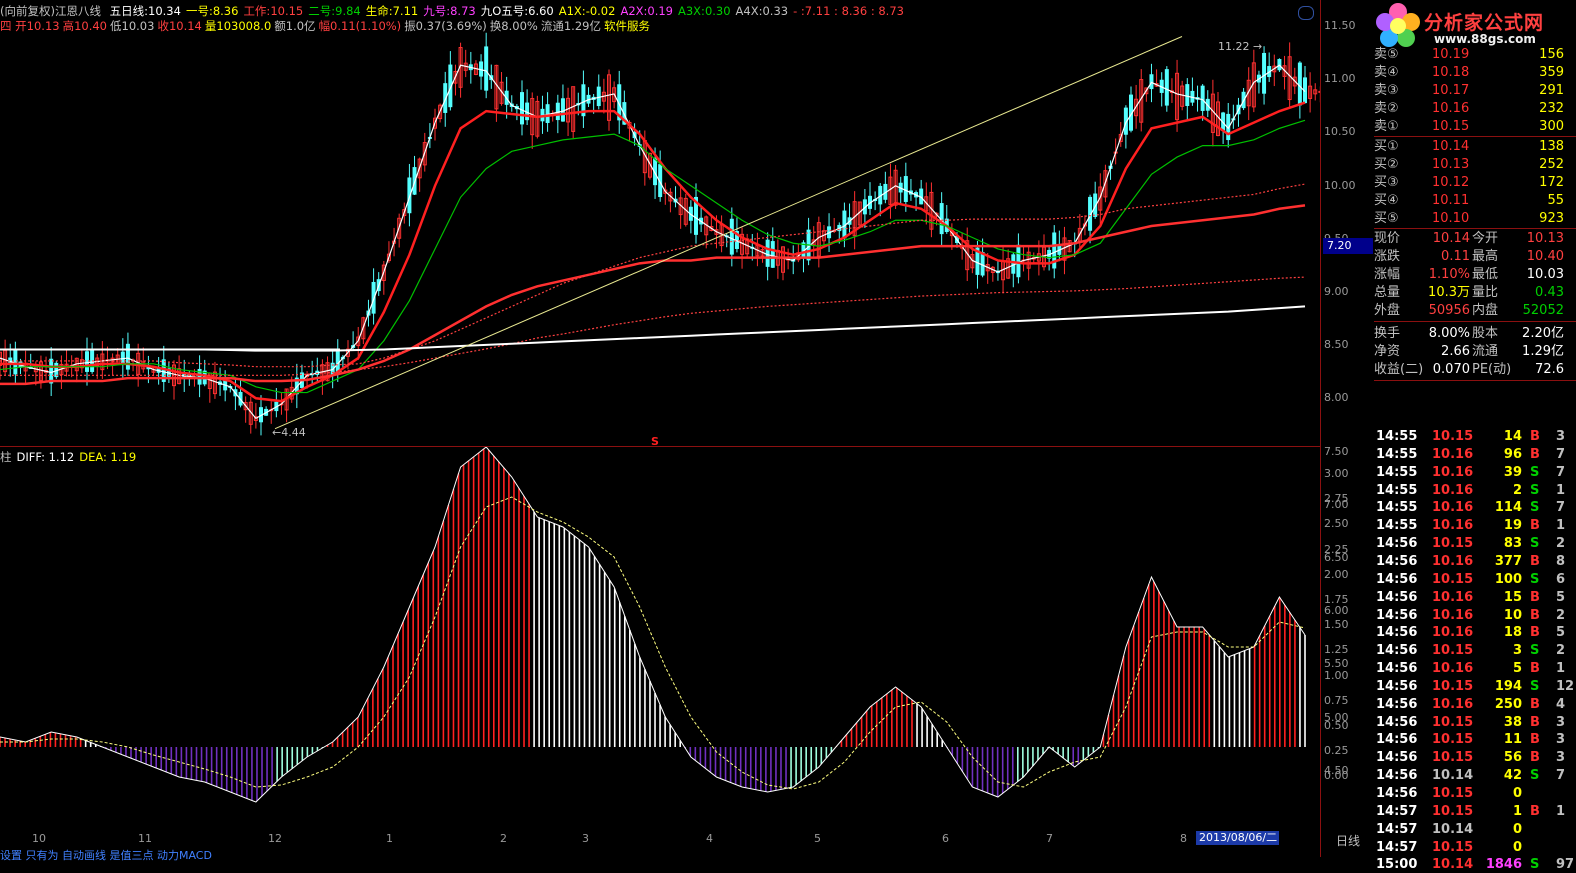 The width and height of the screenshot is (1576, 873). Describe the element at coordinates (1484, 23) in the screenshot. I see `logo-name: 分析家公式网` at that location.